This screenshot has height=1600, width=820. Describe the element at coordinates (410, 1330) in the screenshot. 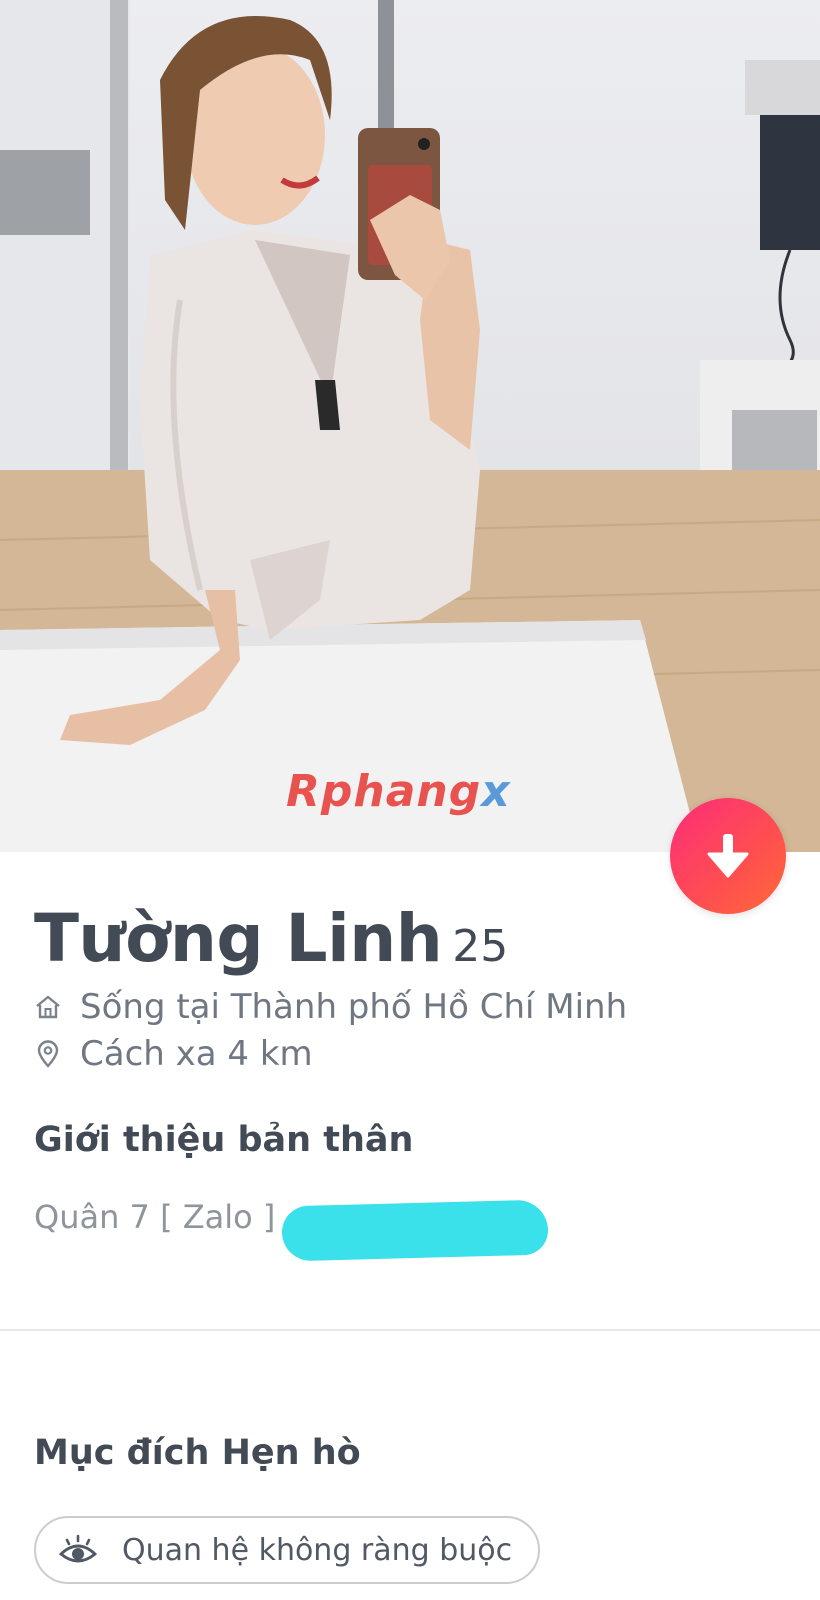

I see `section-divider` at that location.